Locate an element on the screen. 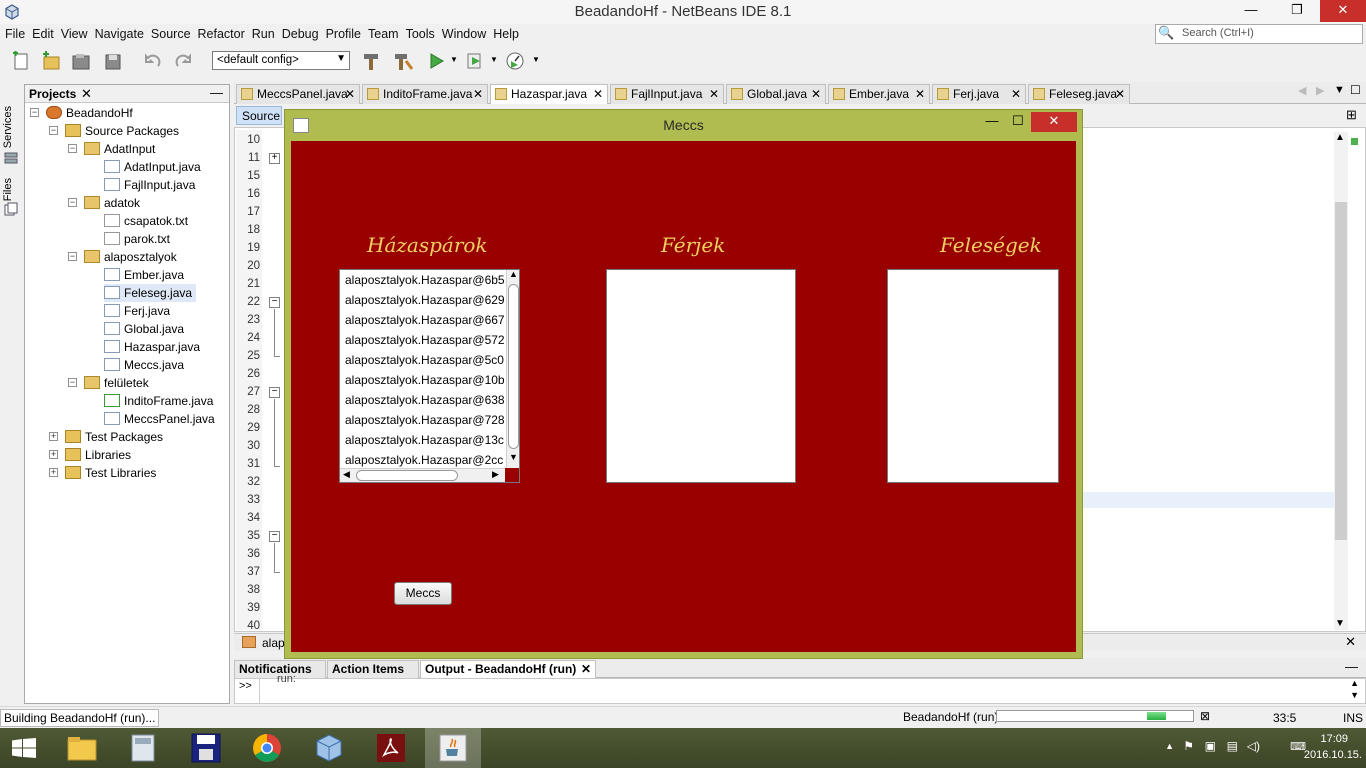 The width and height of the screenshot is (1366, 768). scroll-tabs-right-icon: ▶ is located at coordinates (1320, 90).